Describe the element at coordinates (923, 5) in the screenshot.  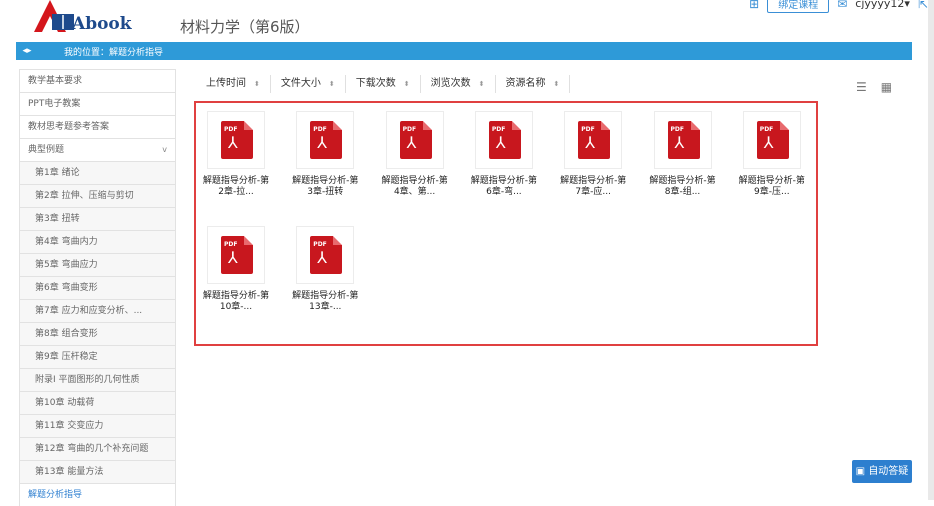
I see `logout-icon: ⇱` at that location.